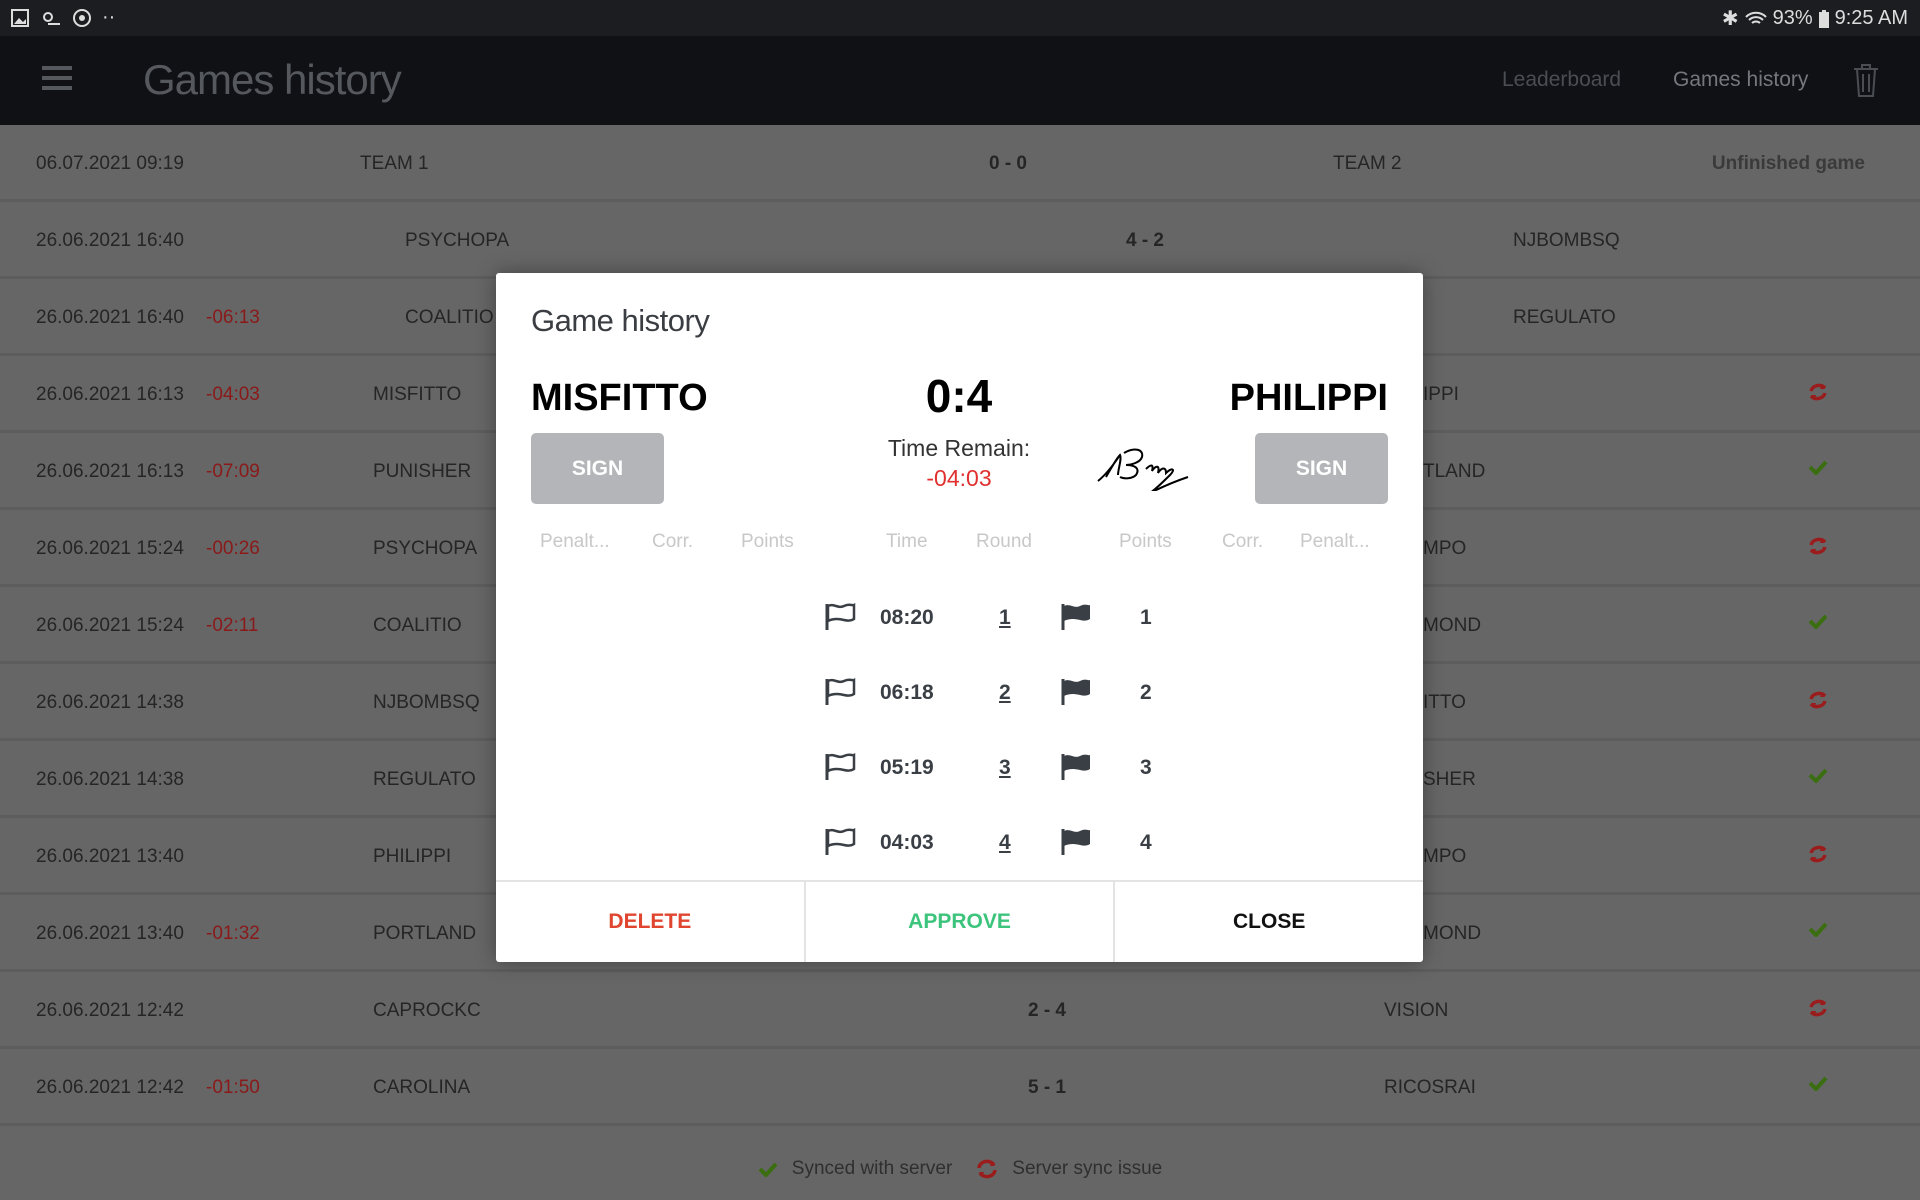 This screenshot has height=1200, width=1920. I want to click on event-round-link: 2, so click(1005, 693).